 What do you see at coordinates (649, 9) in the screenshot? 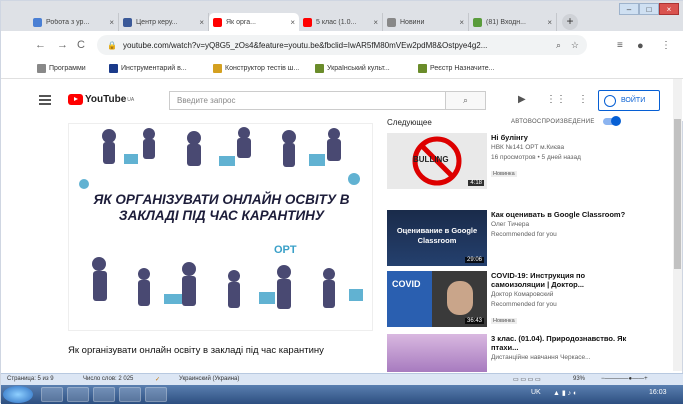
I see `maximize-button: □` at bounding box center [649, 9].